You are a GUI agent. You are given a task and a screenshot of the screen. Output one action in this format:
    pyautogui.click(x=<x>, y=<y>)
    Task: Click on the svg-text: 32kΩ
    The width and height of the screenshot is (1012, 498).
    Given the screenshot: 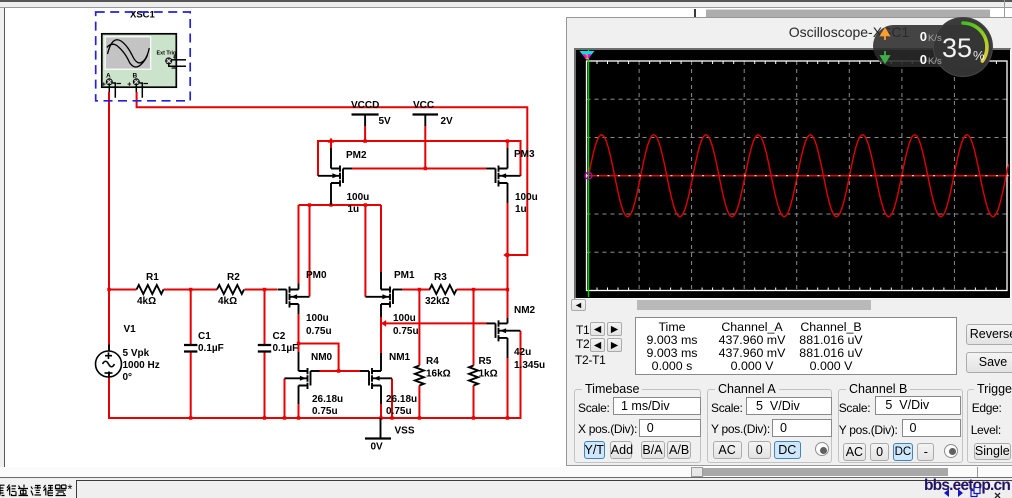 What is the action you would take?
    pyautogui.click(x=437, y=301)
    